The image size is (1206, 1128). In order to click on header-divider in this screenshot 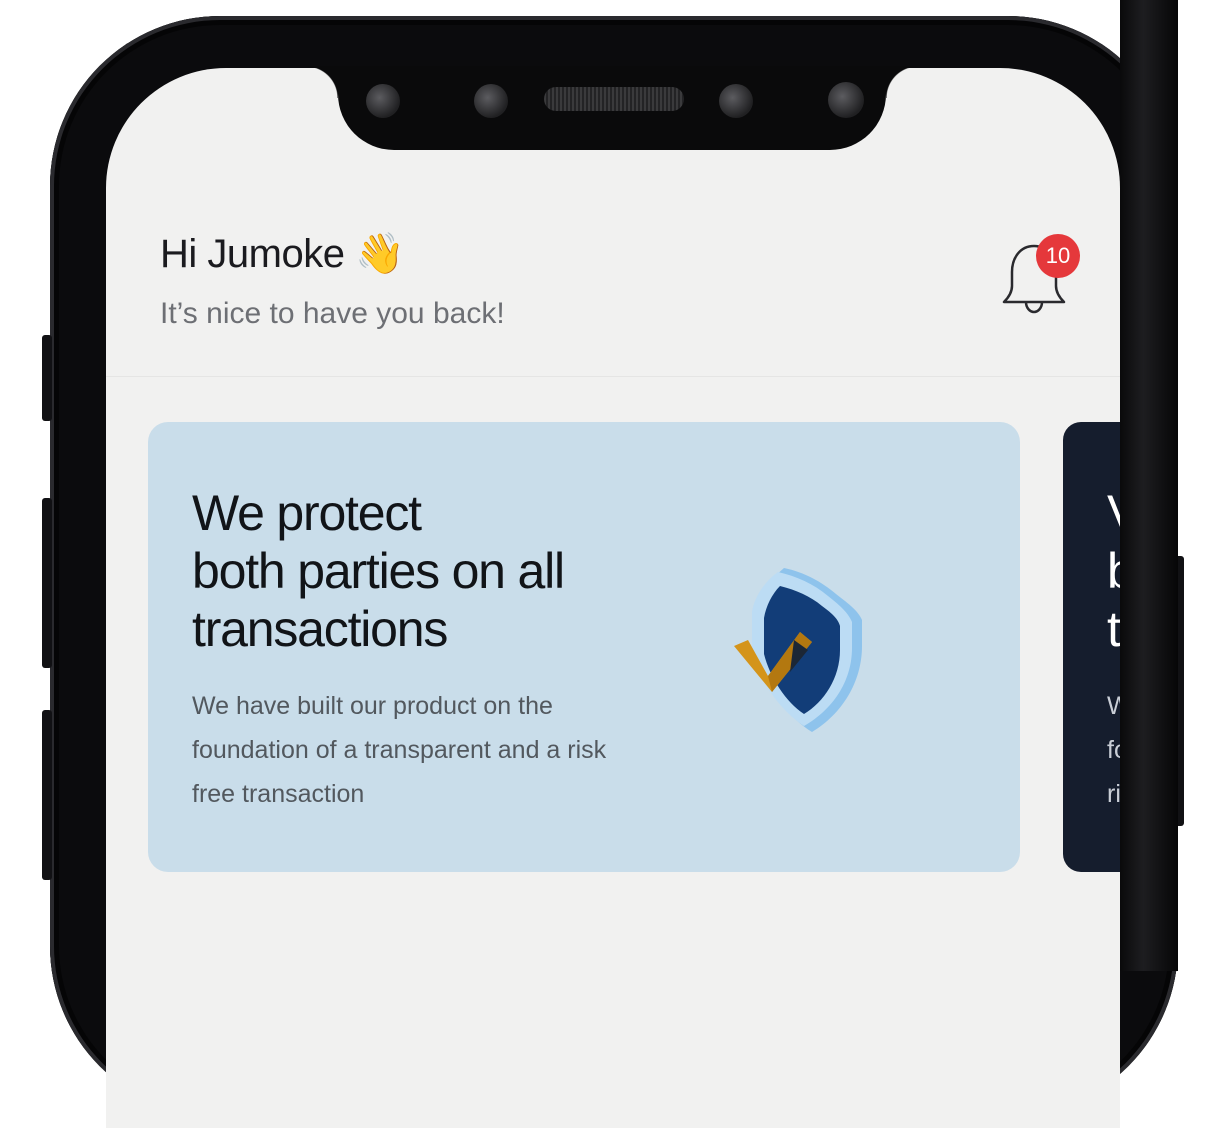, I will do `click(613, 376)`.